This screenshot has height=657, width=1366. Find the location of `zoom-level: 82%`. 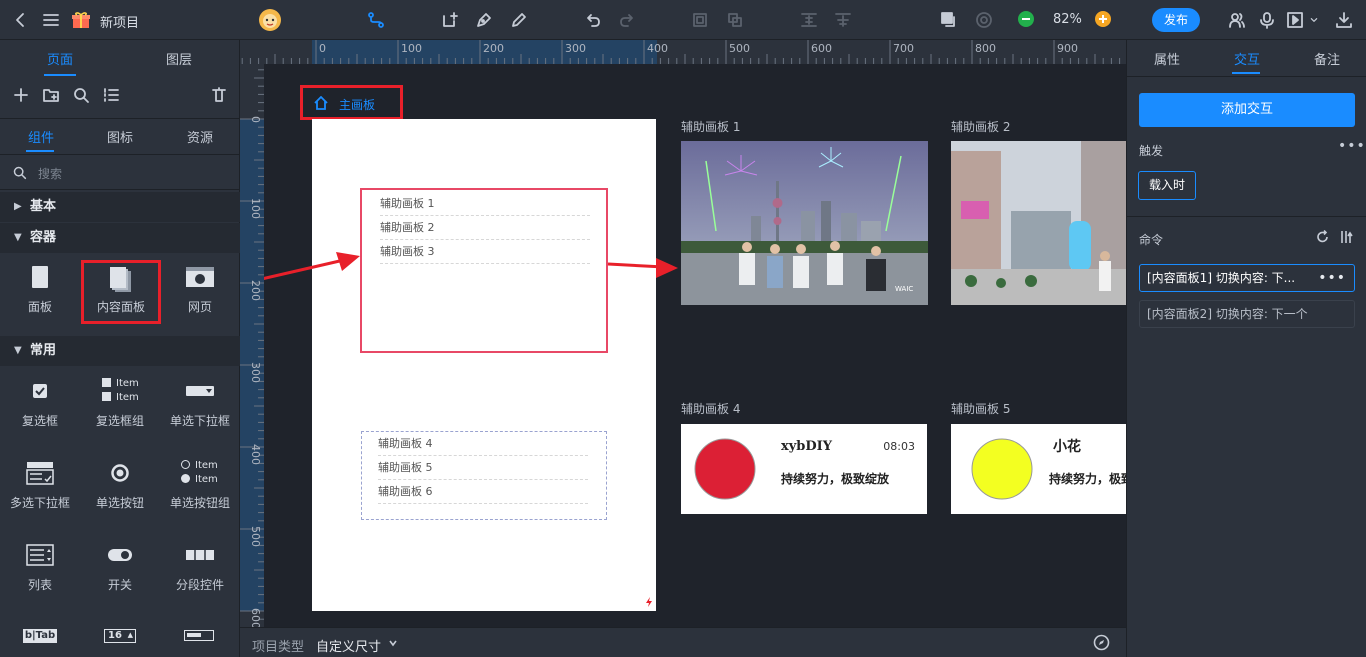

zoom-level: 82% is located at coordinates (1067, 19).